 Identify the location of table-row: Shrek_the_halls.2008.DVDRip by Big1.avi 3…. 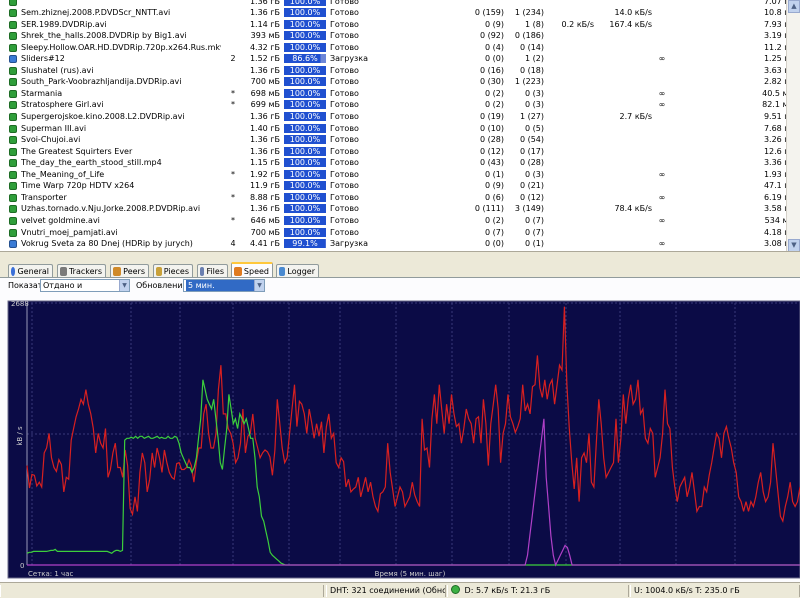
(400, 36).